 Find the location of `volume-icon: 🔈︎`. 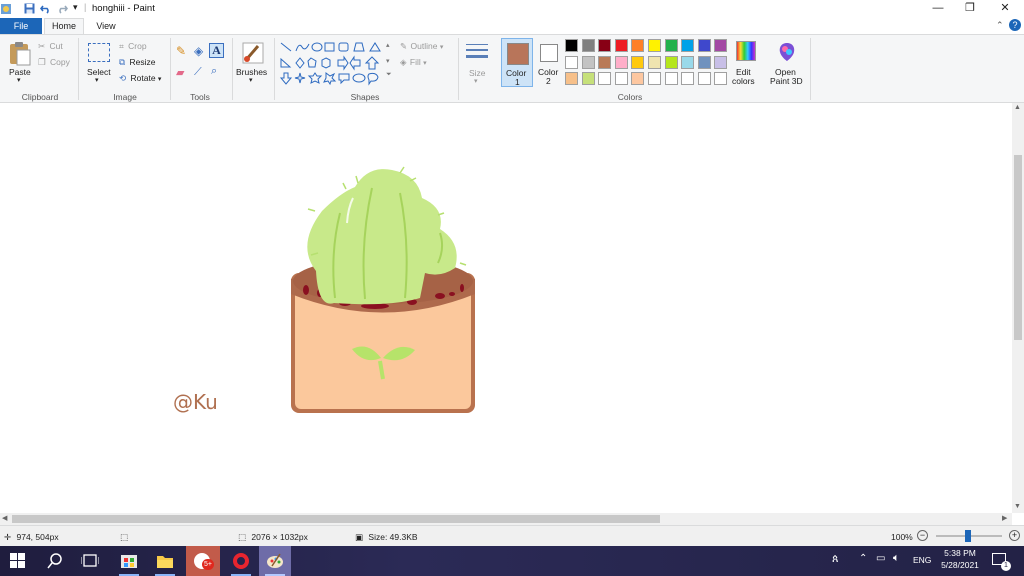

volume-icon: 🔈︎ is located at coordinates (896, 558).